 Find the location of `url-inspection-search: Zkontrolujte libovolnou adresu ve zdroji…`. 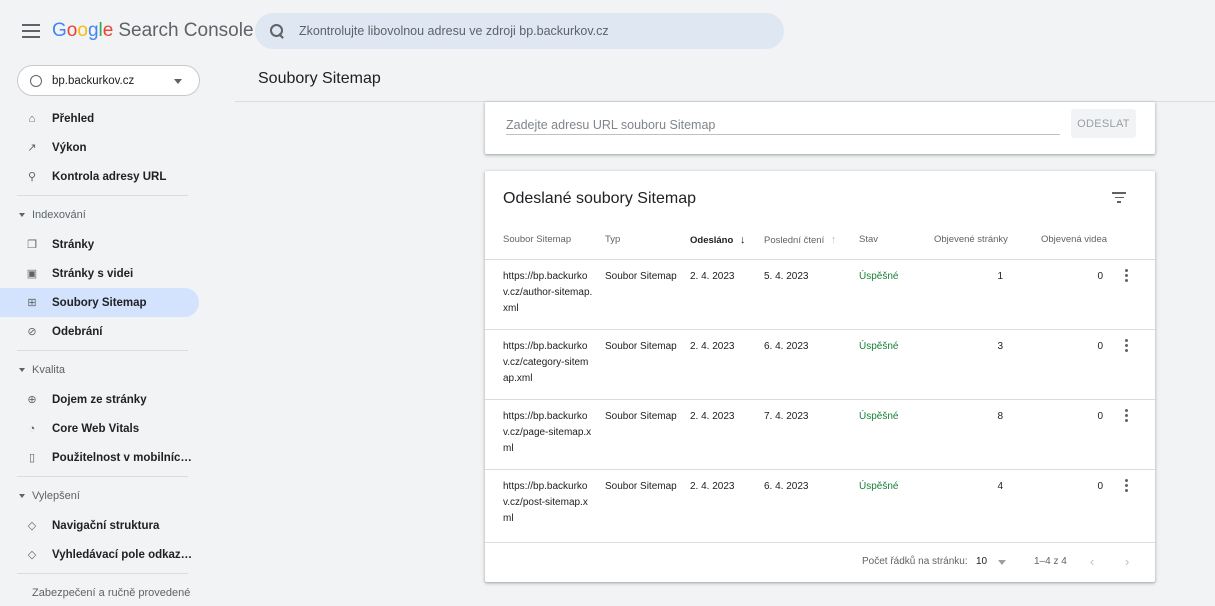

url-inspection-search: Zkontrolujte libovolnou adresu ve zdroji… is located at coordinates (519, 31).